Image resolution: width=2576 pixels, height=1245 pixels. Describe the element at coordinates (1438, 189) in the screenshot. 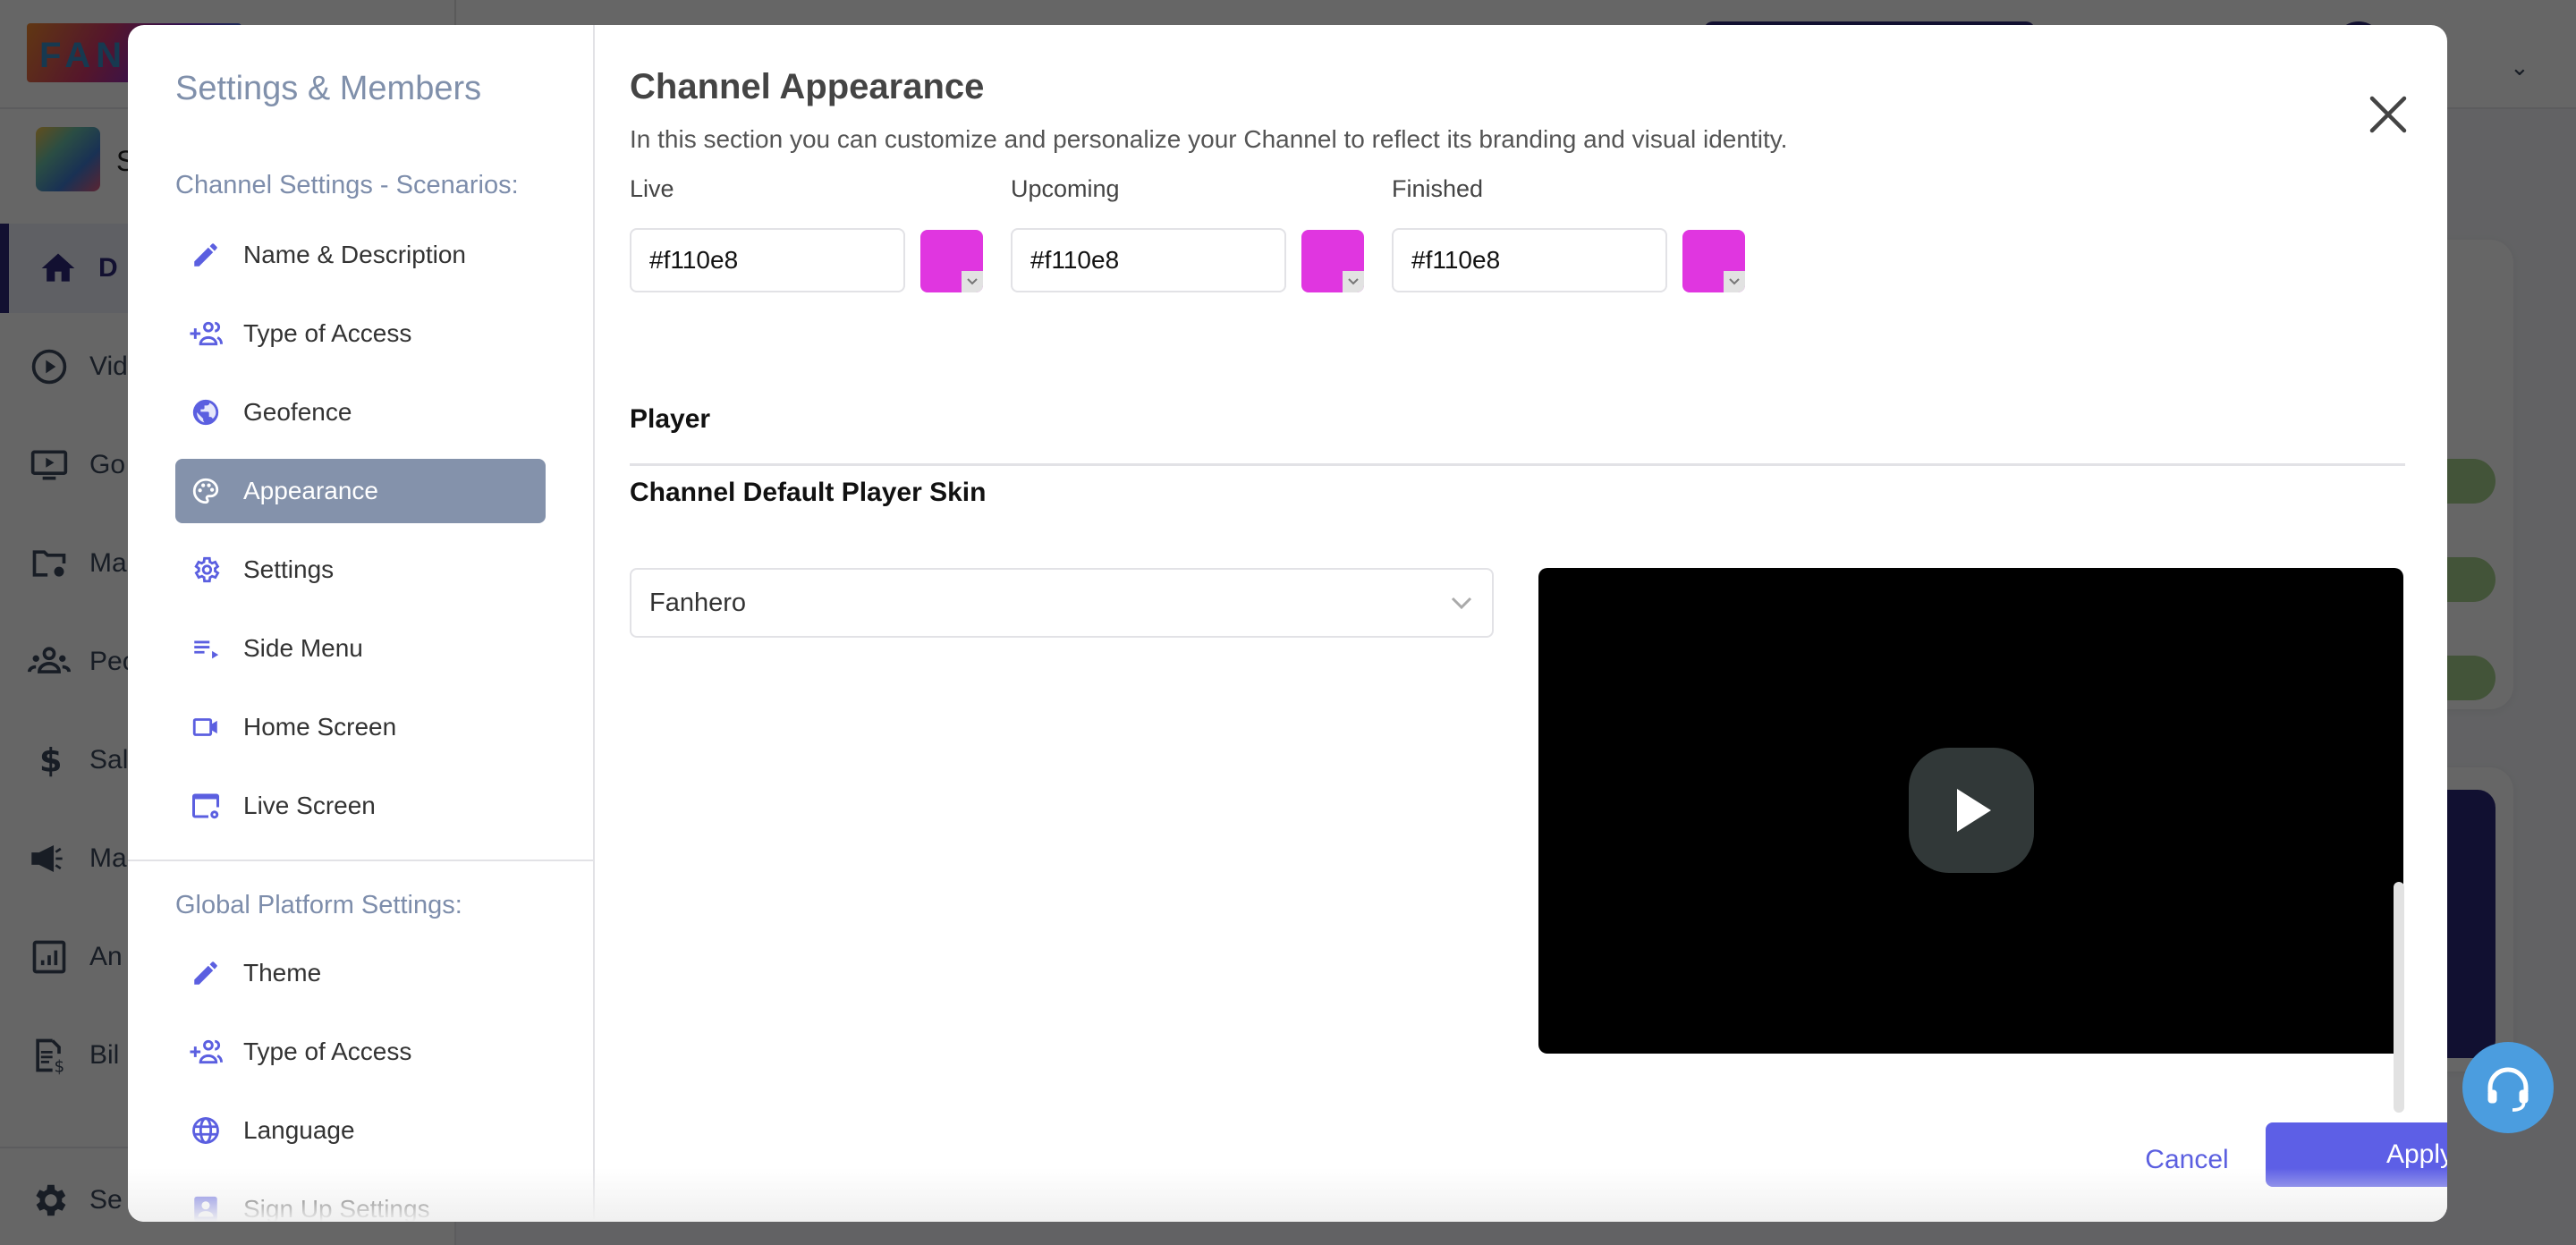

I see `color-label-finished: Finished` at that location.